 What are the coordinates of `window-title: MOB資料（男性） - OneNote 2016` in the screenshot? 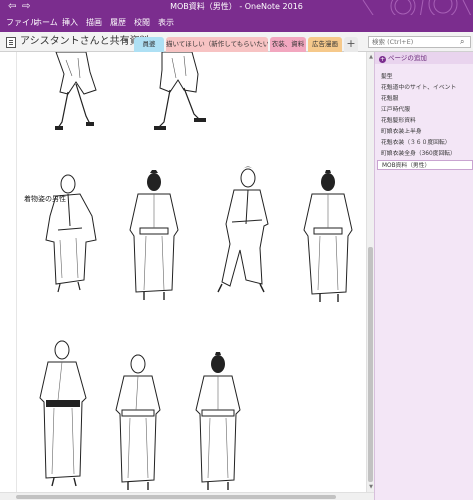 It's located at (236, 6).